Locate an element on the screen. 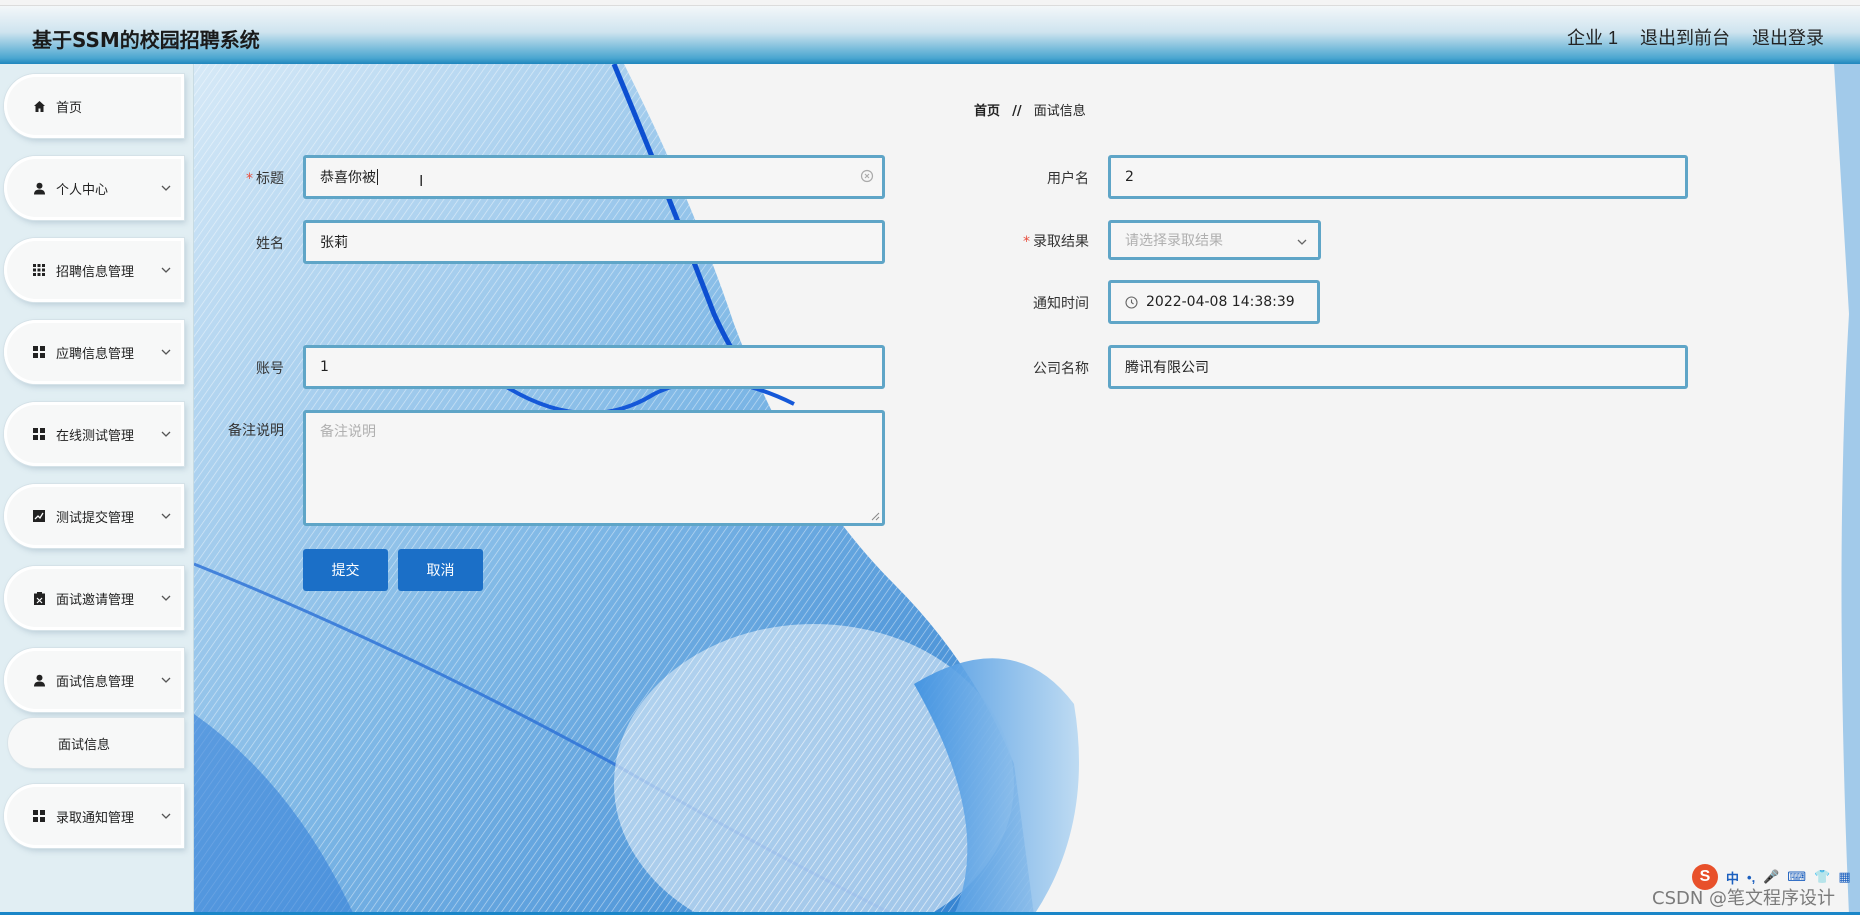 The image size is (1860, 915). app-header: 基于SSM的校园招聘系统 企业 1 退出到前台 退出登录 is located at coordinates (930, 35).